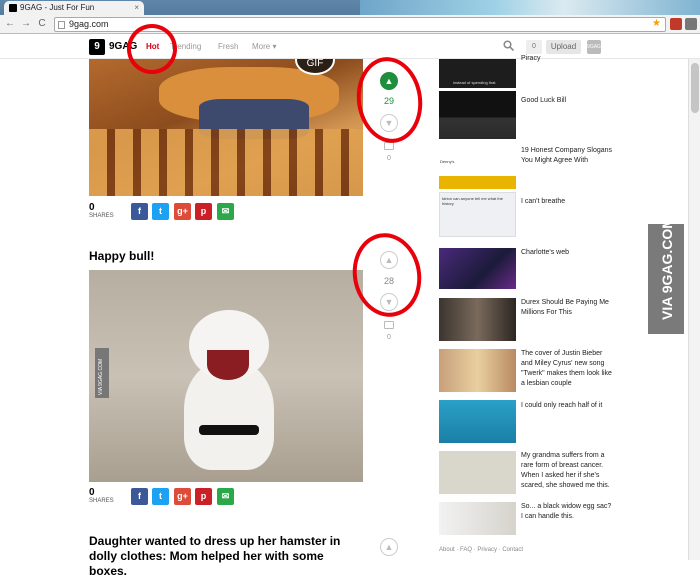  What do you see at coordinates (563, 47) in the screenshot?
I see `upload-button: Upload` at bounding box center [563, 47].